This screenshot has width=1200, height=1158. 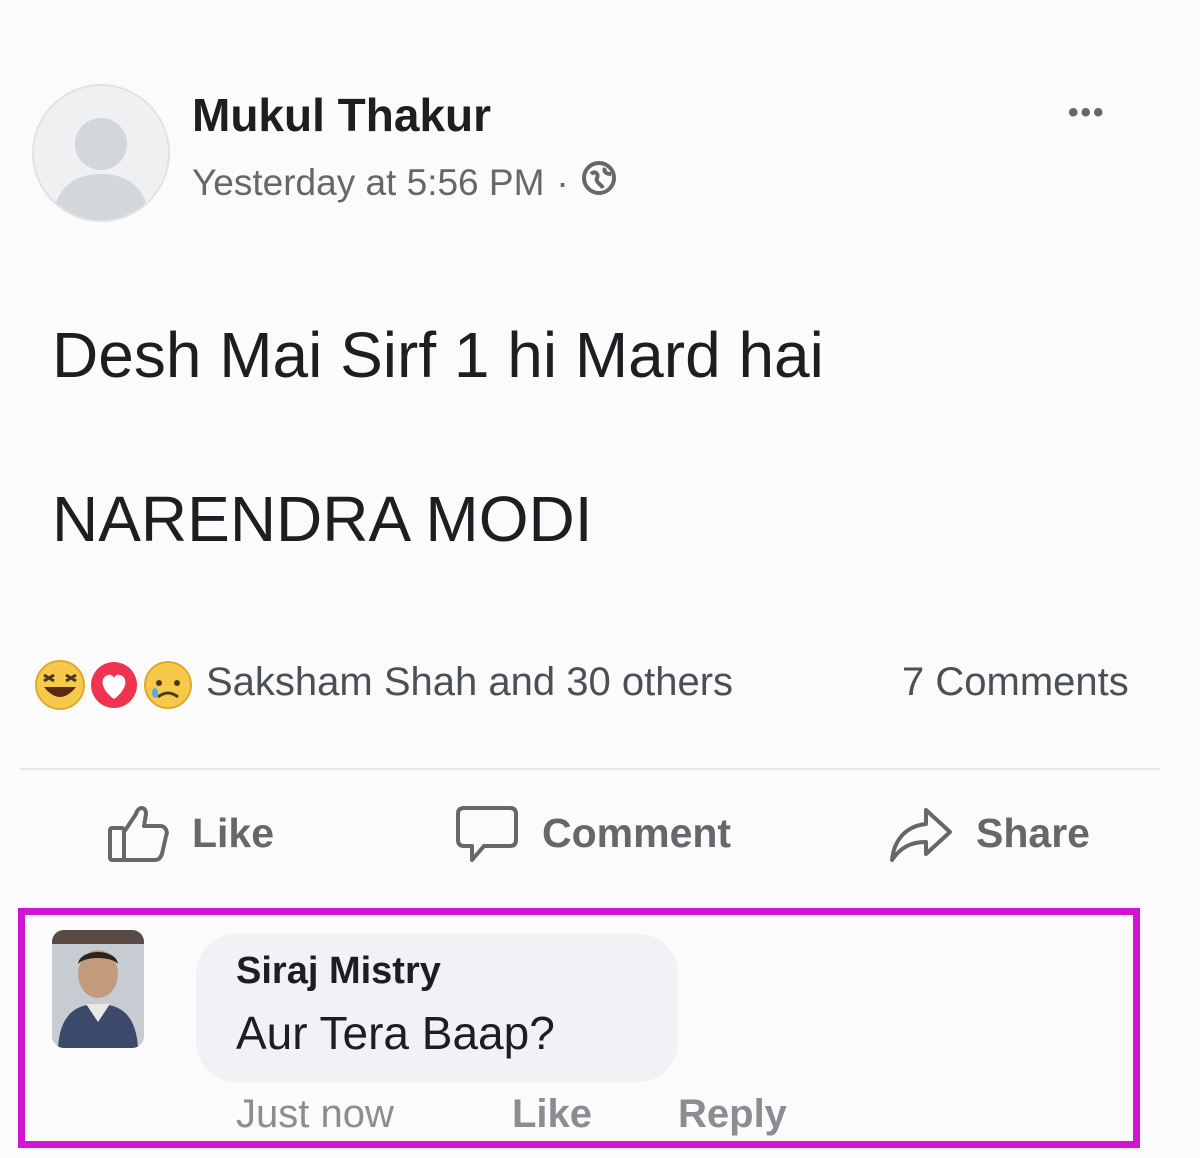 I want to click on share-label: Share, so click(x=1033, y=832).